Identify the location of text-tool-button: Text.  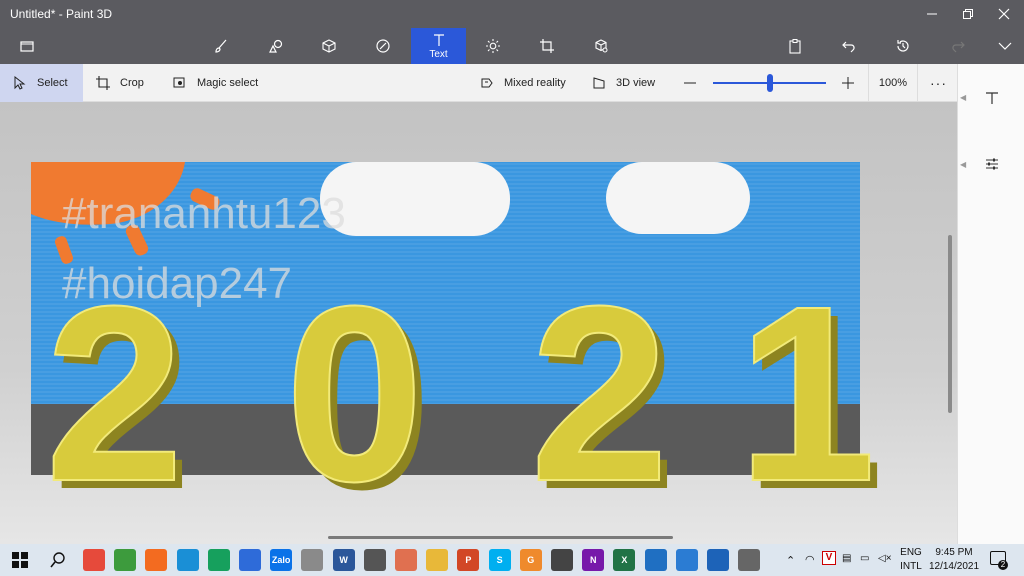
(438, 46).